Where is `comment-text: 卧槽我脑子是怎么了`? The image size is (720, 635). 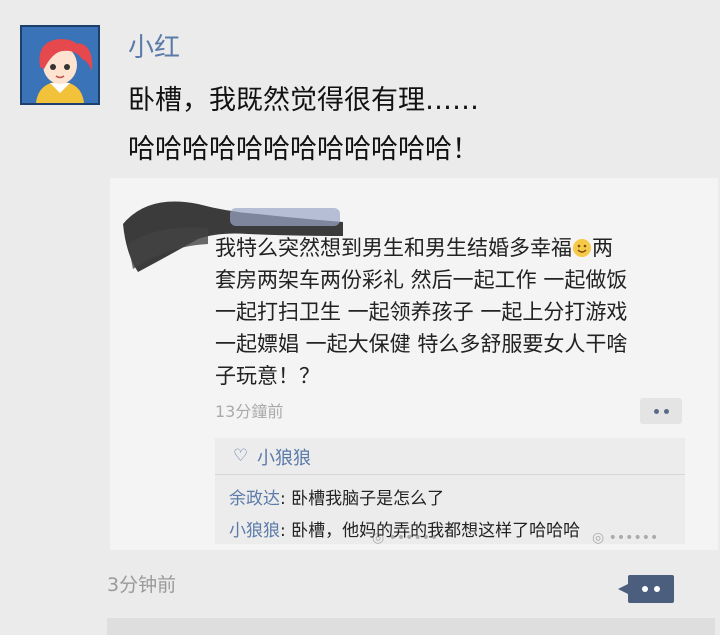
comment-text: 卧槽我脑子是怎么了 is located at coordinates (368, 499).